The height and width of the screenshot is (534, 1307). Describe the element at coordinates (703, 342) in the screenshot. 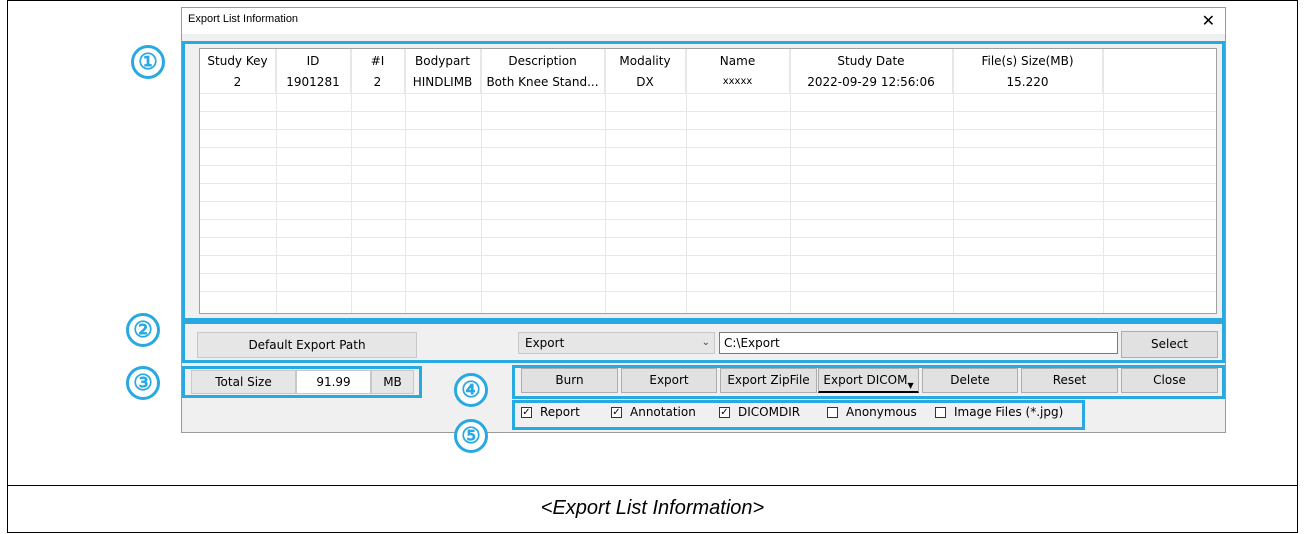

I see `highlight-box-export-path` at that location.